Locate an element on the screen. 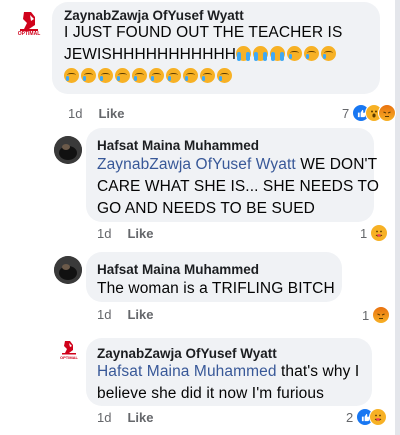  comment-text-fragment: JEWISHHHHHHHHHHH is located at coordinates (150, 54).